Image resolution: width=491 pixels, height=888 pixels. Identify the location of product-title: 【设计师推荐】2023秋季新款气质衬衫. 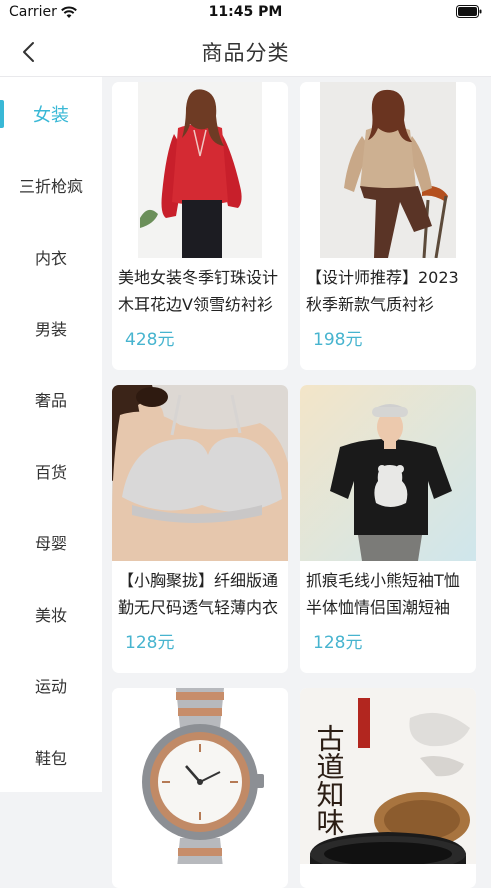
(382, 291).